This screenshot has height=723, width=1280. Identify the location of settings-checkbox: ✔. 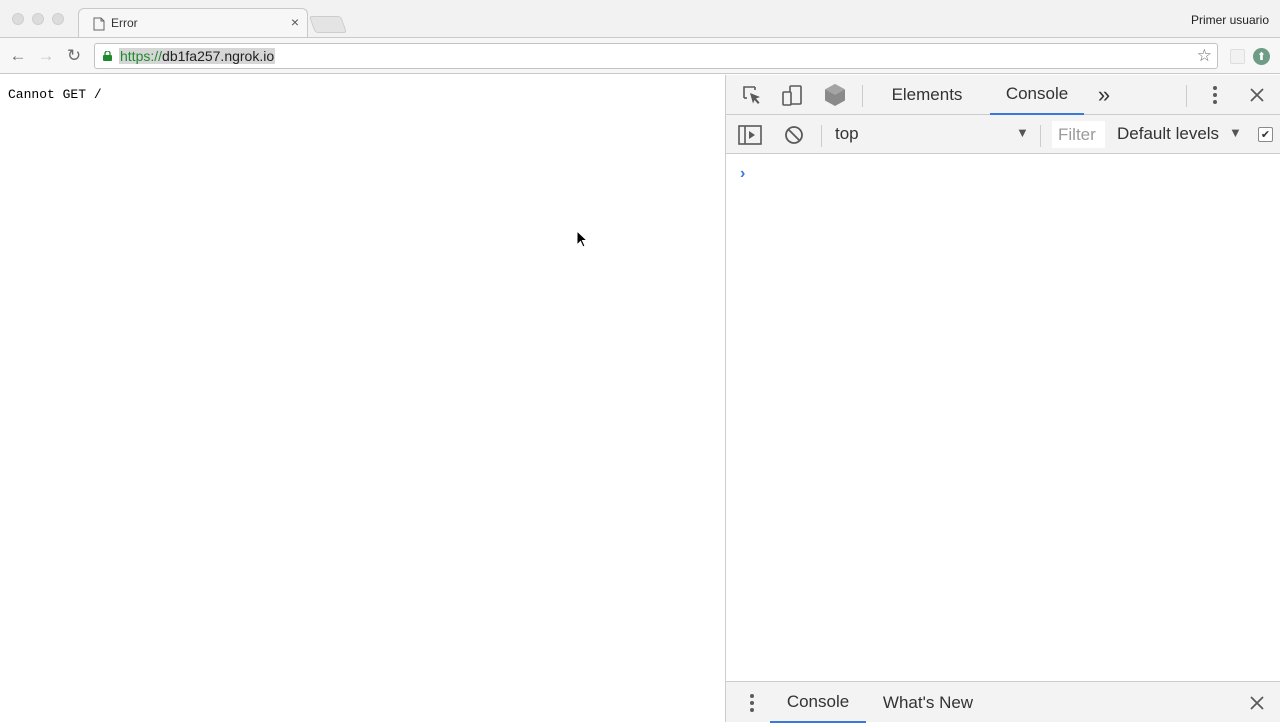
(1265, 134).